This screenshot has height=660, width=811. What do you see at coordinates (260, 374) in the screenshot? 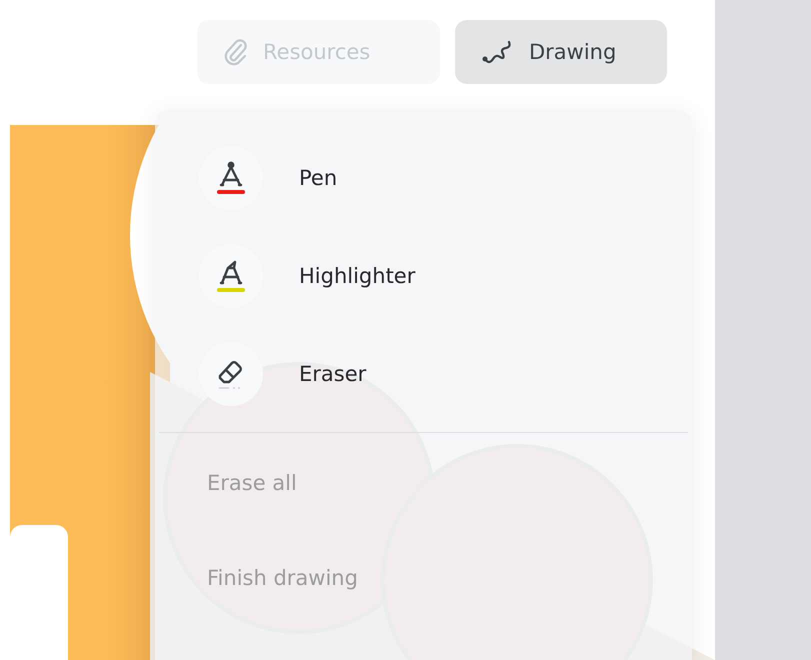
I see `tool-menu-item: Eraser` at bounding box center [260, 374].